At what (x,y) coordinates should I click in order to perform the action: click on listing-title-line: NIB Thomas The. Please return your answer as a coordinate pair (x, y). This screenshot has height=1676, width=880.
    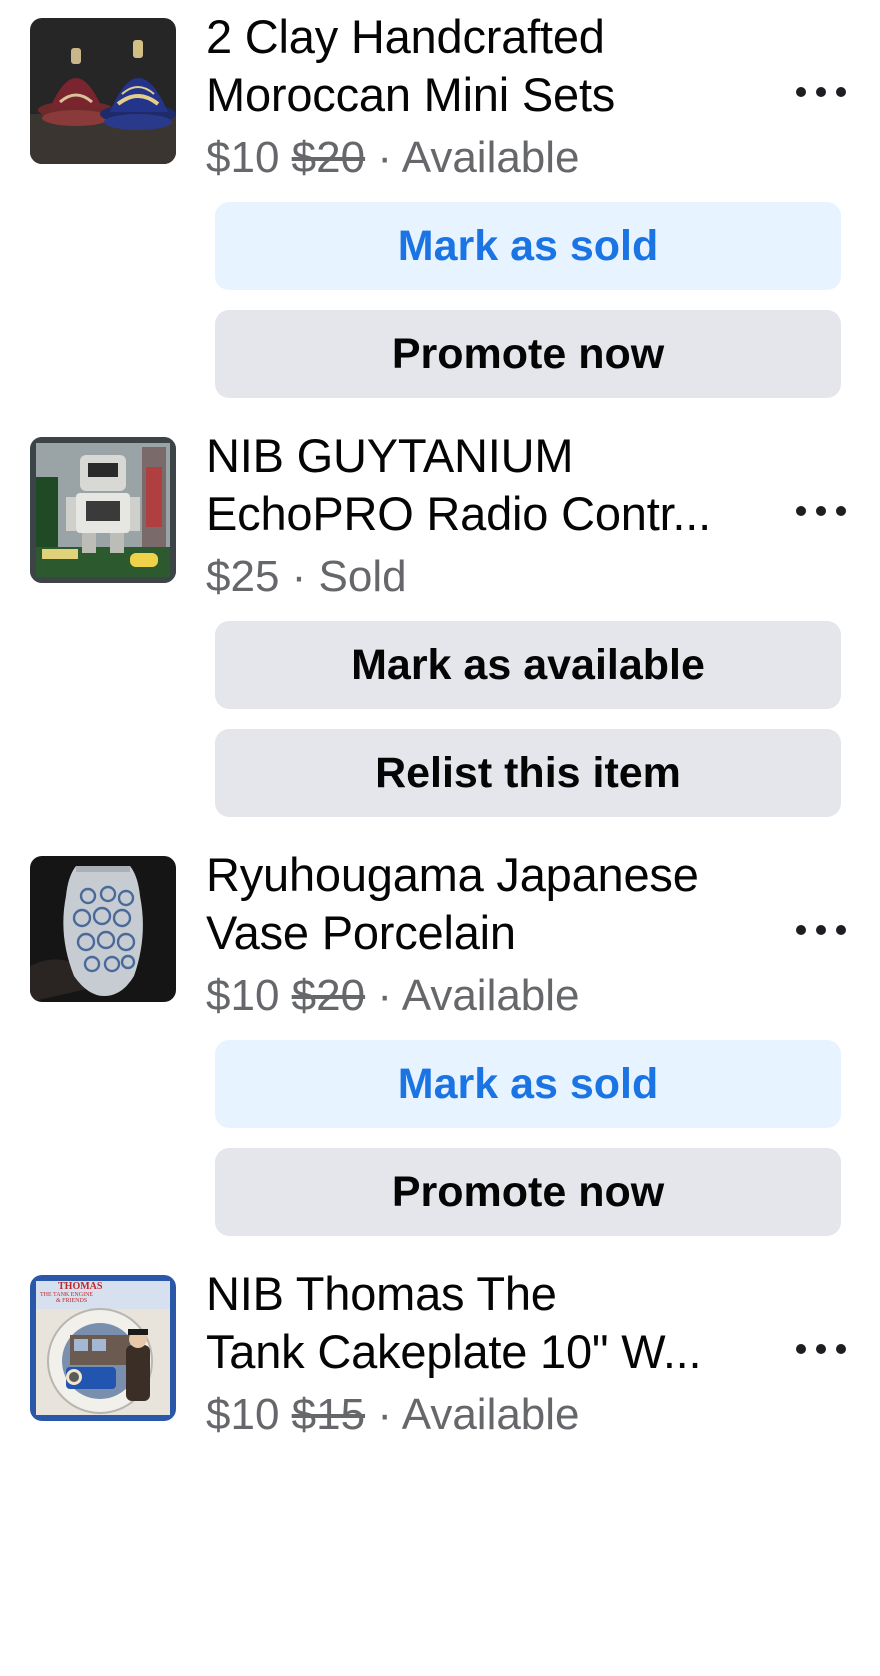
    Looking at the image, I should click on (381, 1293).